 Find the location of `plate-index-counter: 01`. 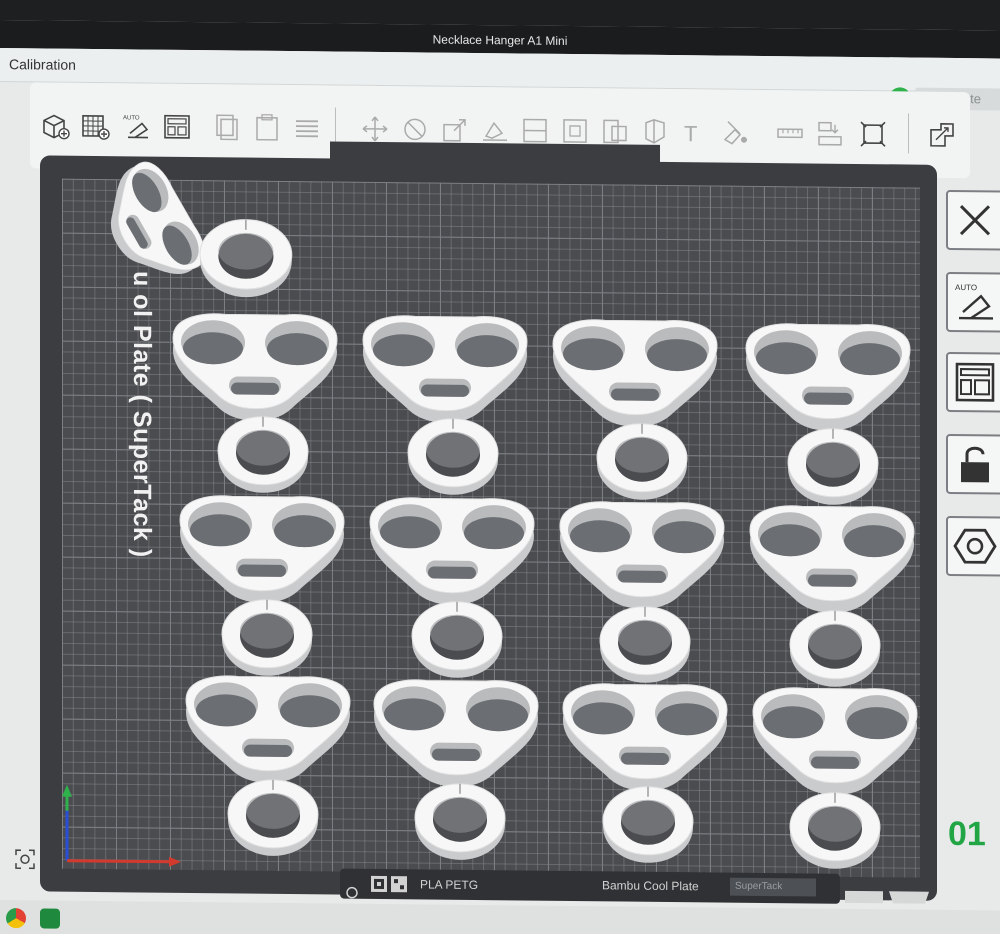

plate-index-counter: 01 is located at coordinates (967, 834).